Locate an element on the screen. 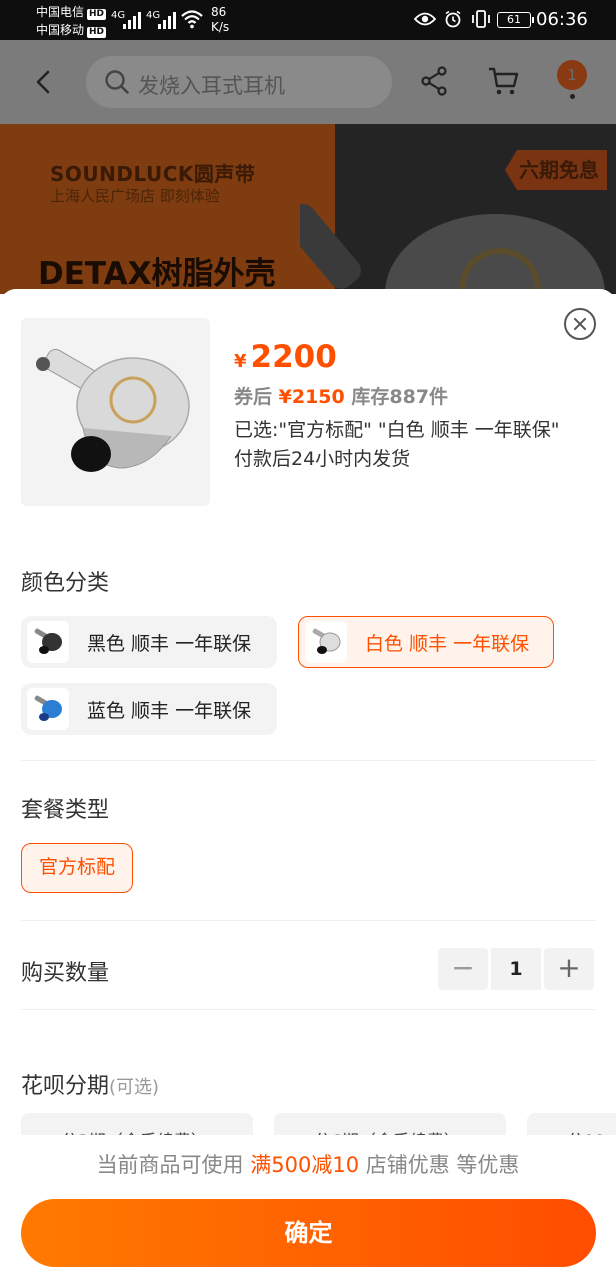 The image size is (616, 1280). battery-icon: 61 is located at coordinates (515, 20).